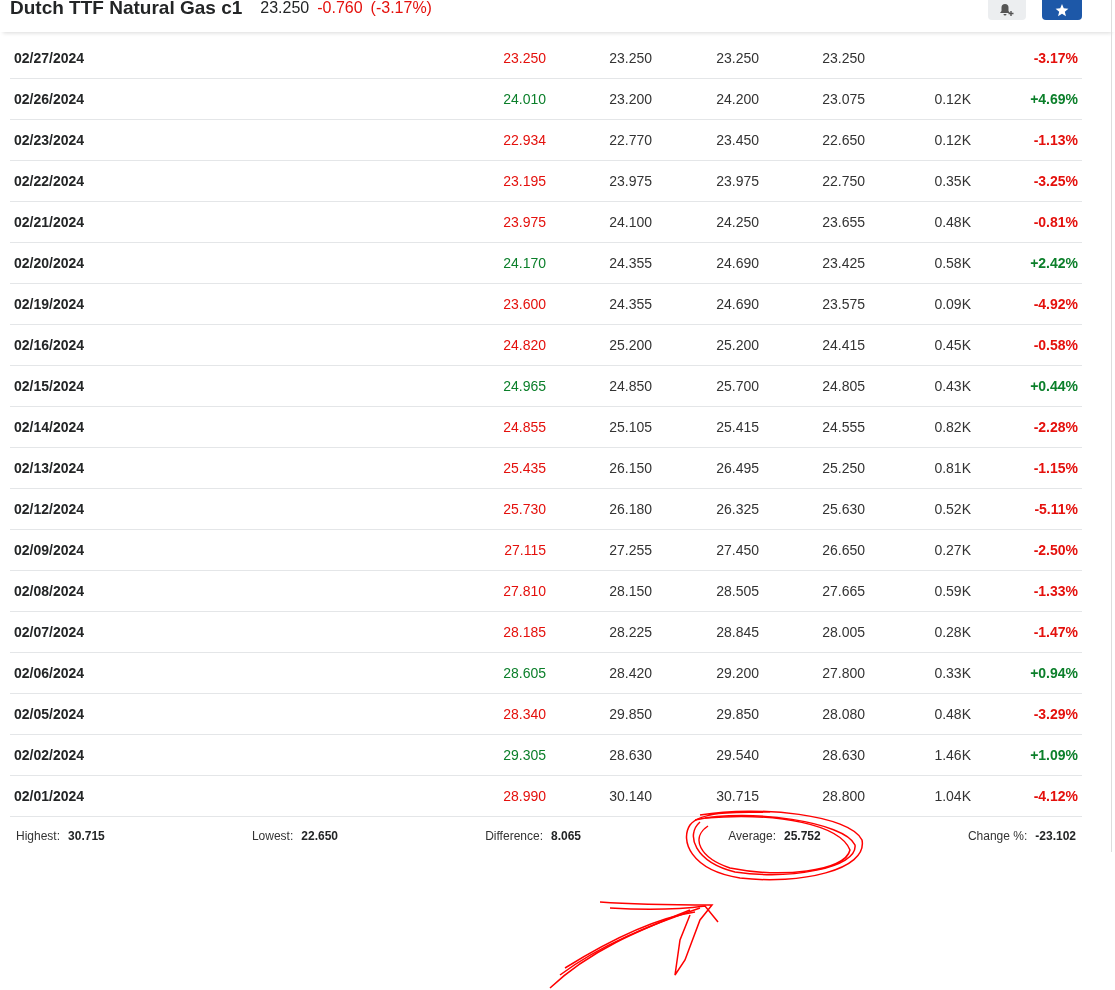  Describe the element at coordinates (952, 263) in the screenshot. I see `volume-cell-text: 0.58K` at that location.